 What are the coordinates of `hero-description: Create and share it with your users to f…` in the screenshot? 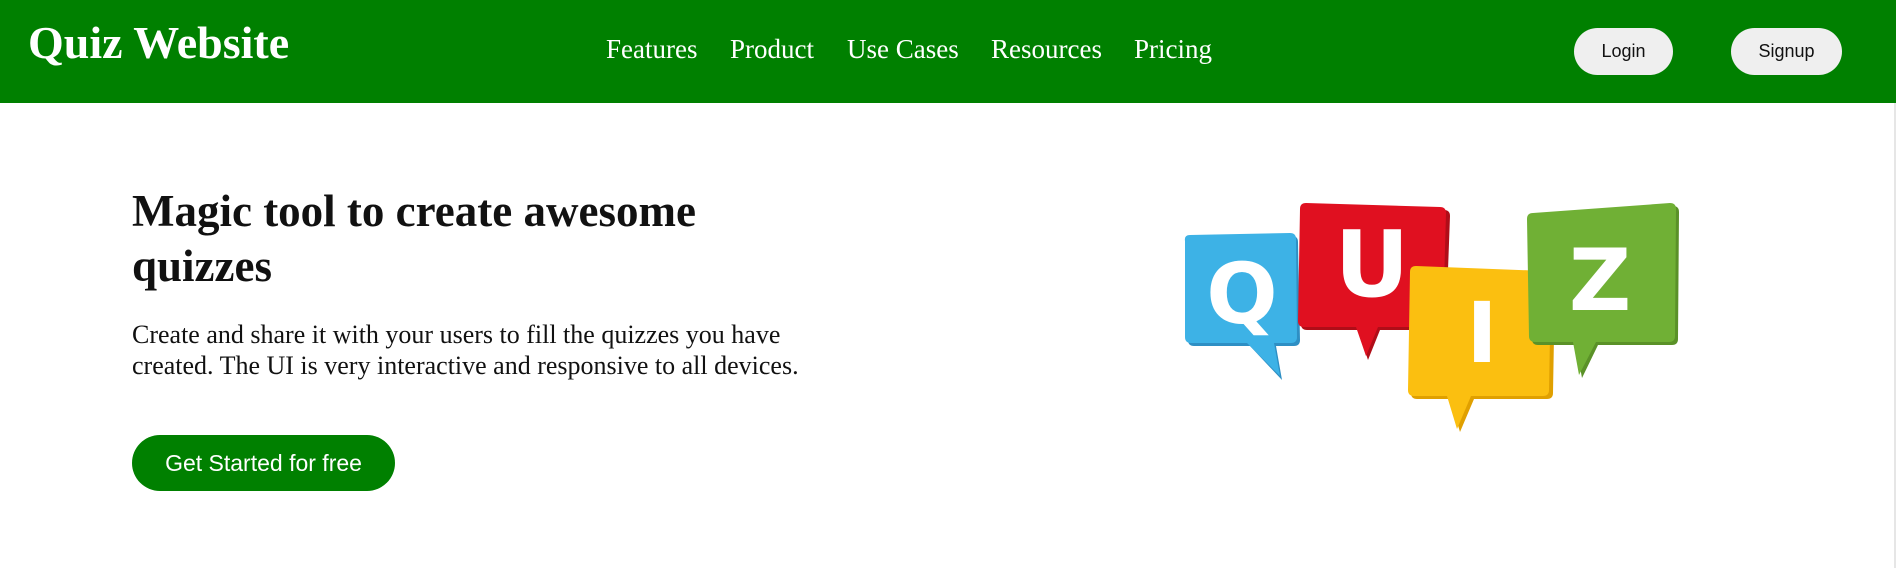 It's located at (465, 350).